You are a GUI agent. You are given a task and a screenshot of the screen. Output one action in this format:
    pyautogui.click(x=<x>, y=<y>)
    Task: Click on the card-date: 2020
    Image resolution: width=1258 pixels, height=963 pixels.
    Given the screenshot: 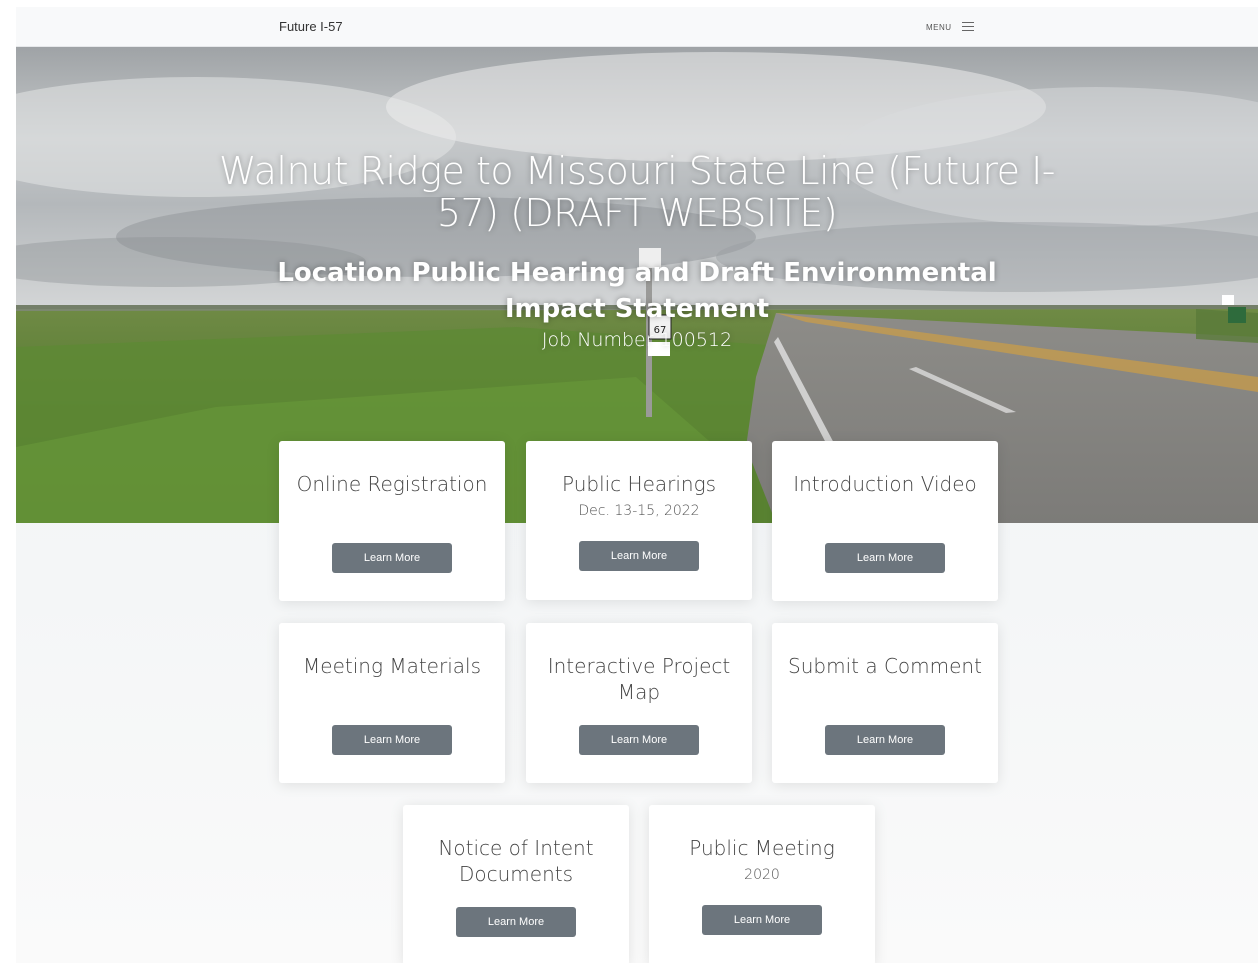 What is the action you would take?
    pyautogui.click(x=762, y=875)
    